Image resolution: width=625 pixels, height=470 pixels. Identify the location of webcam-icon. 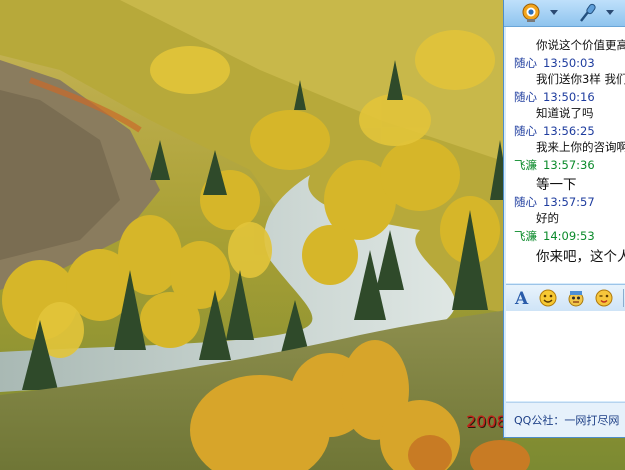
(531, 12).